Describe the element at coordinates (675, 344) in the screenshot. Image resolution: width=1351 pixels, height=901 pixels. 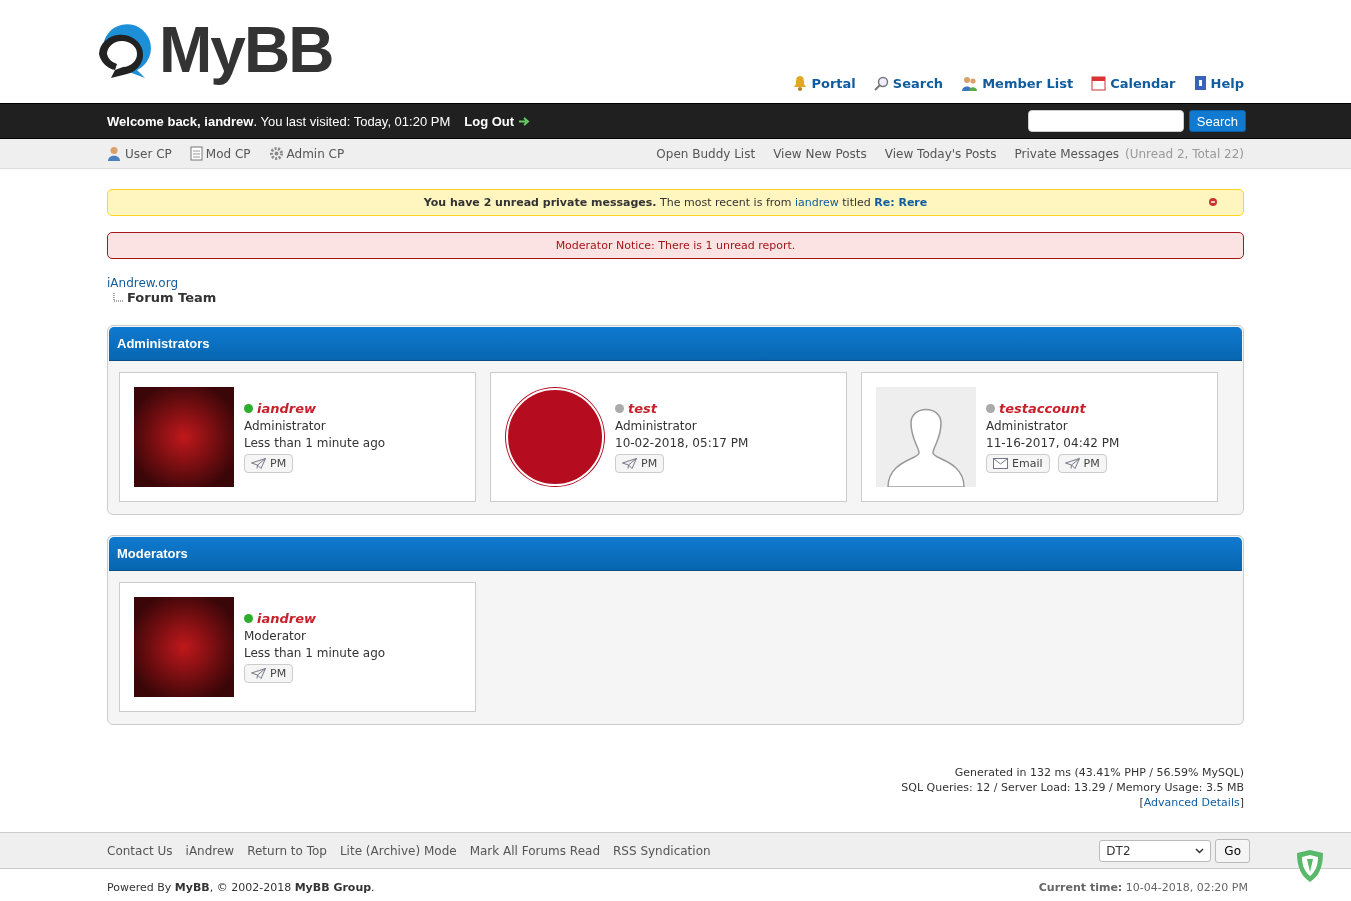
I see `group-title: Administrators` at that location.